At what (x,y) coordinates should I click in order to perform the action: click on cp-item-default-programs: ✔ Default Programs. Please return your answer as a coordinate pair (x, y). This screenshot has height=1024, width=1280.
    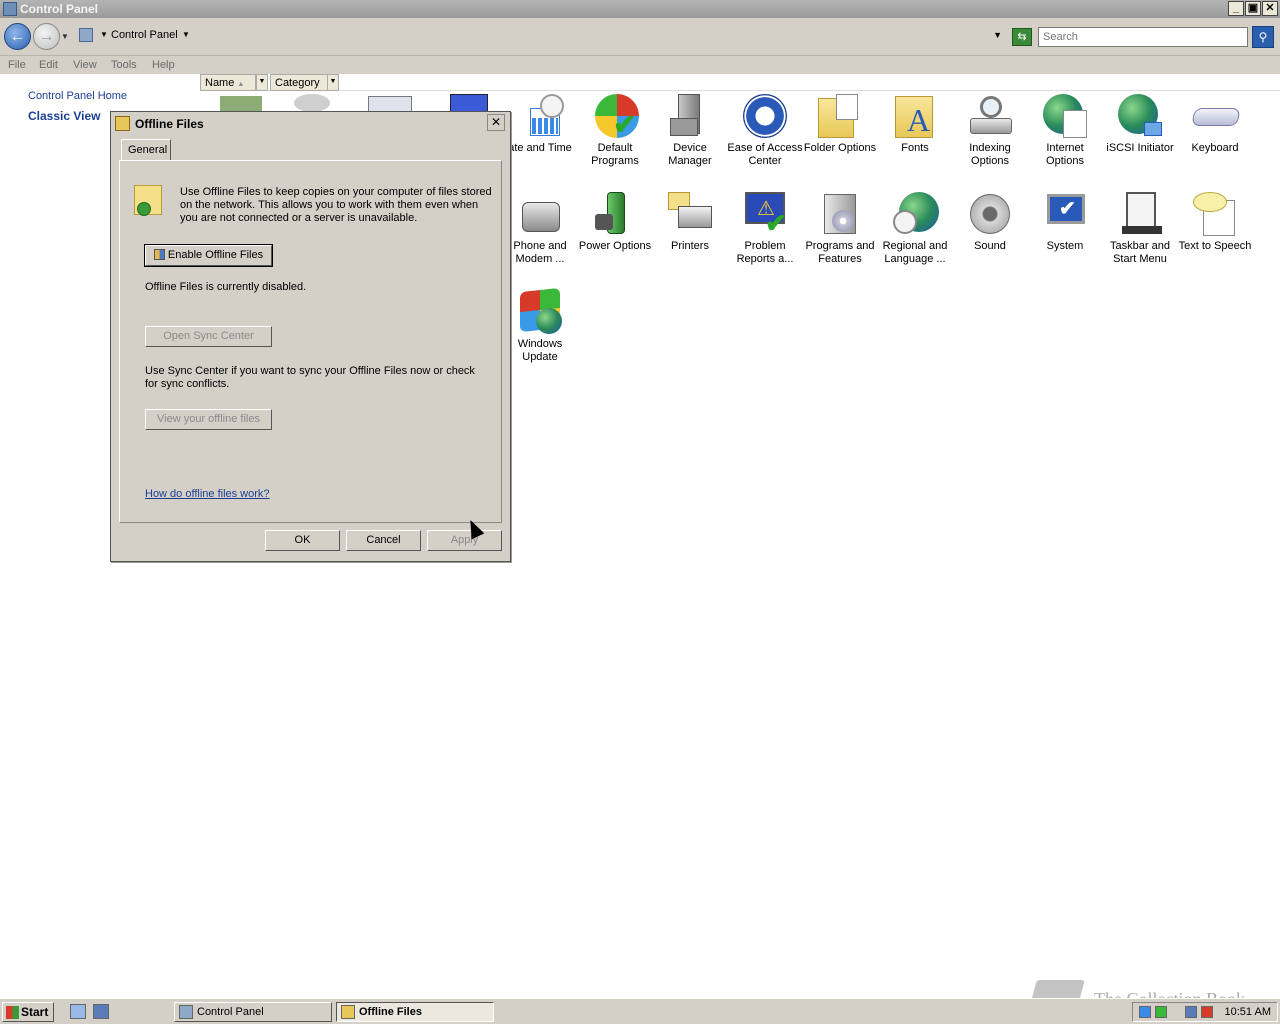
    Looking at the image, I should click on (615, 131).